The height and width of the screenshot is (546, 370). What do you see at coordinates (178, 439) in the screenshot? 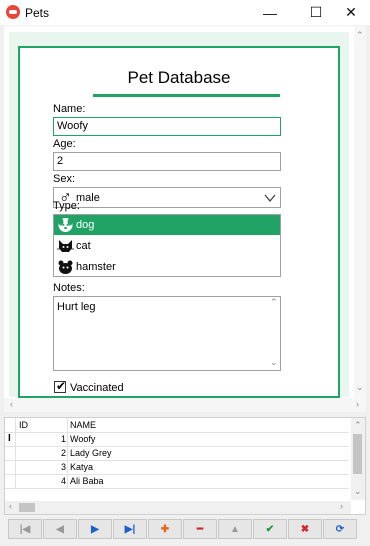
I see `table-row: I 1 Woofy` at bounding box center [178, 439].